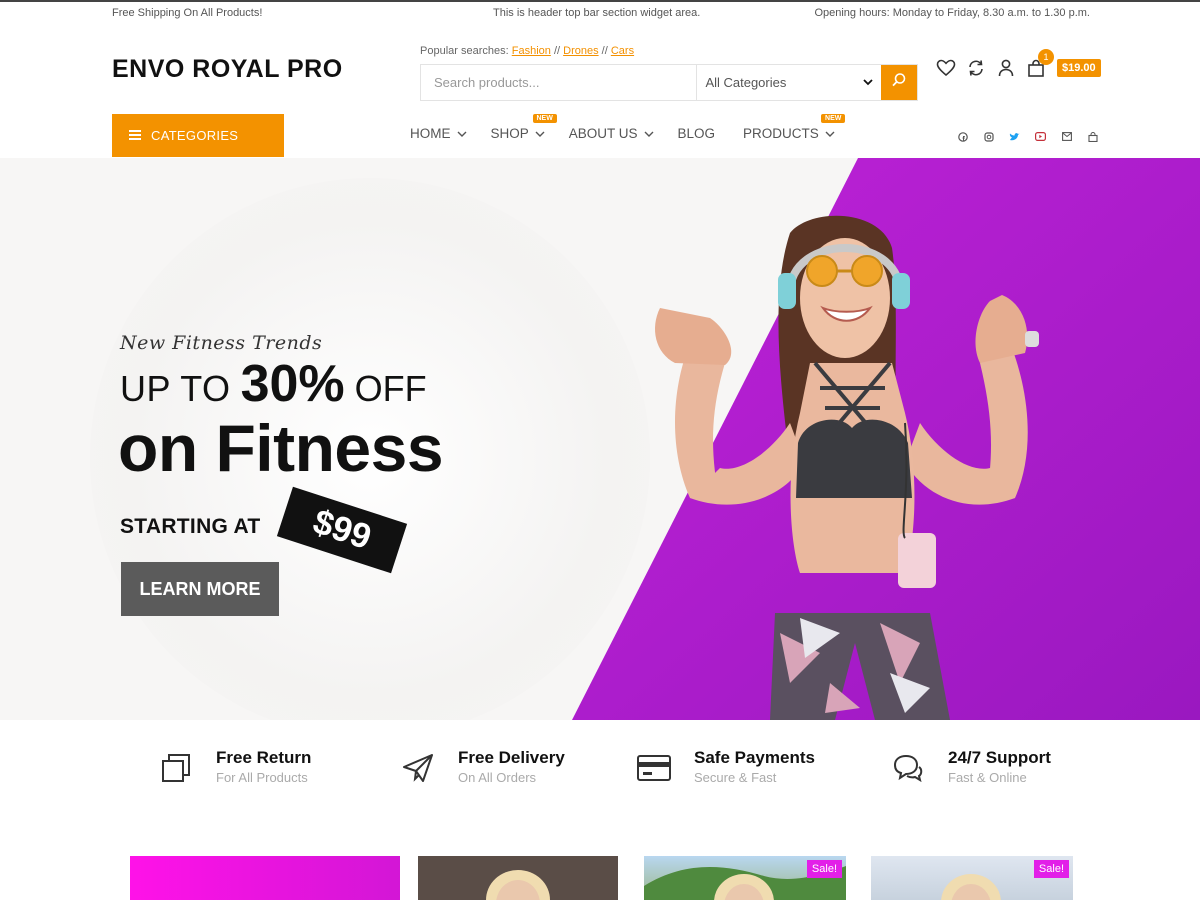 The image size is (1200, 900). What do you see at coordinates (654, 768) in the screenshot?
I see `credit-card-icon` at bounding box center [654, 768].